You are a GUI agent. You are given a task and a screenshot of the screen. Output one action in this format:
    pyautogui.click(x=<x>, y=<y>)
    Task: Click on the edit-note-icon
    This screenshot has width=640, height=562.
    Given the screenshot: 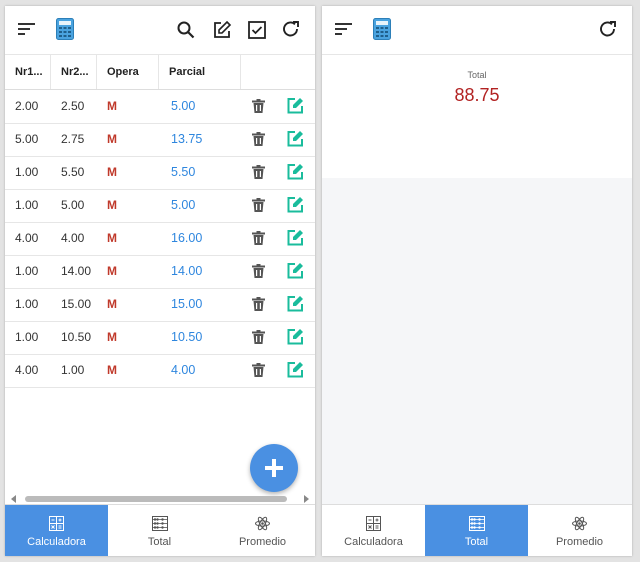 What is the action you would take?
    pyautogui.click(x=222, y=30)
    